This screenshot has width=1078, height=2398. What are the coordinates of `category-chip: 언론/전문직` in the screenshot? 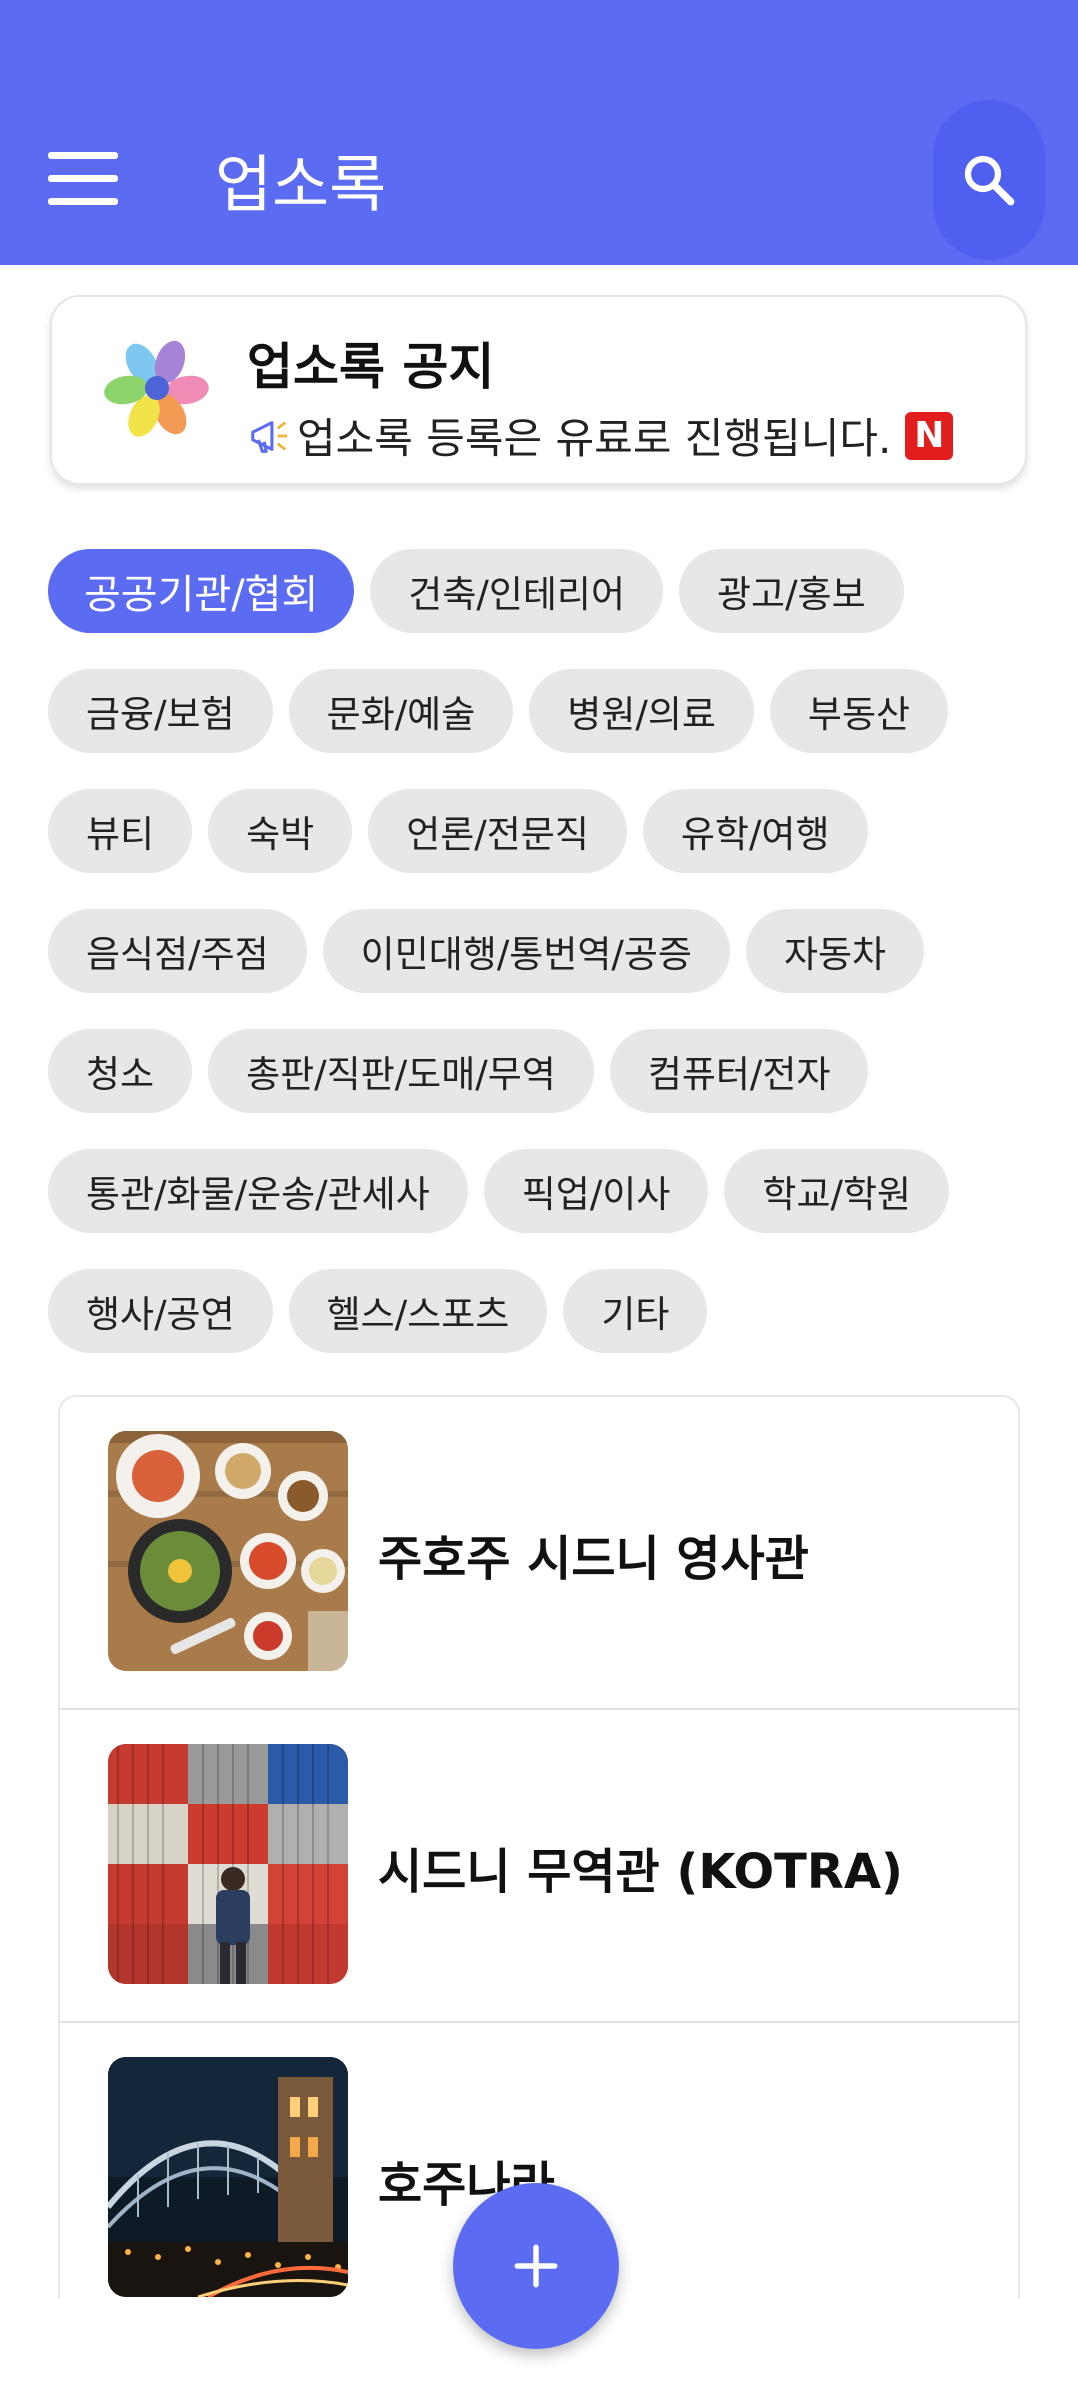 It's located at (497, 831).